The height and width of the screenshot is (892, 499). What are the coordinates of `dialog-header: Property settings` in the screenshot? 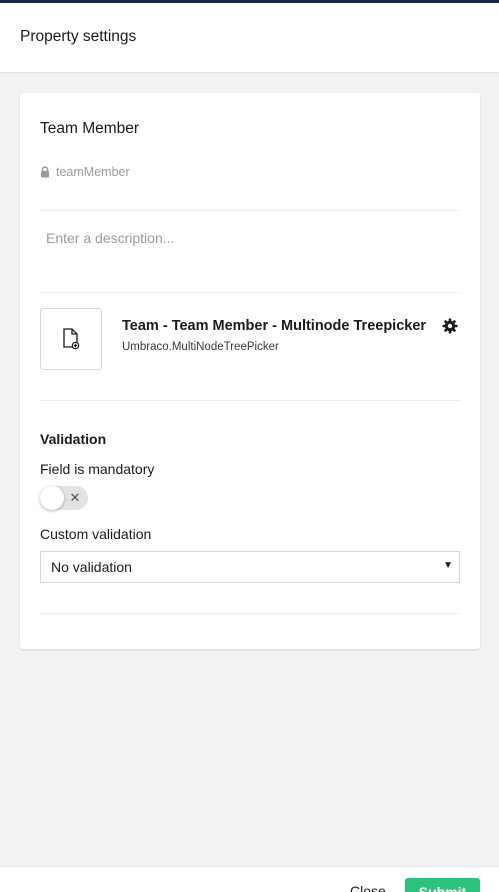 It's located at (249, 38).